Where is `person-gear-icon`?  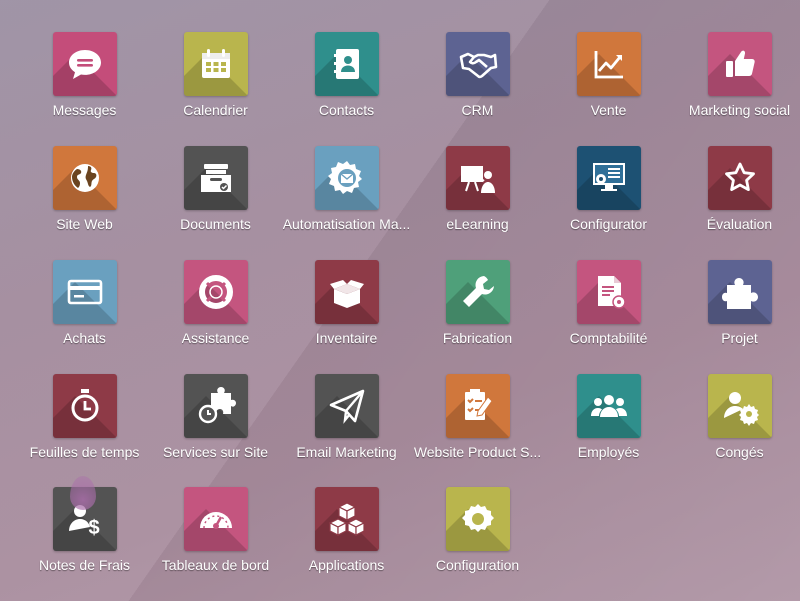
person-gear-icon is located at coordinates (741, 409).